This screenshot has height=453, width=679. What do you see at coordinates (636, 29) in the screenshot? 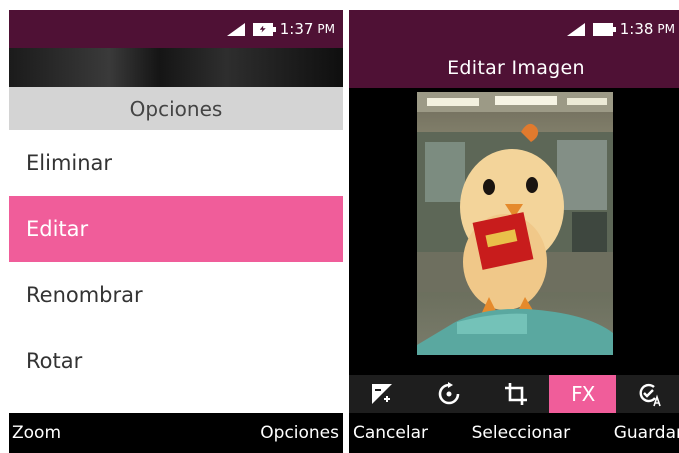
I see `status-time: 1:38` at bounding box center [636, 29].